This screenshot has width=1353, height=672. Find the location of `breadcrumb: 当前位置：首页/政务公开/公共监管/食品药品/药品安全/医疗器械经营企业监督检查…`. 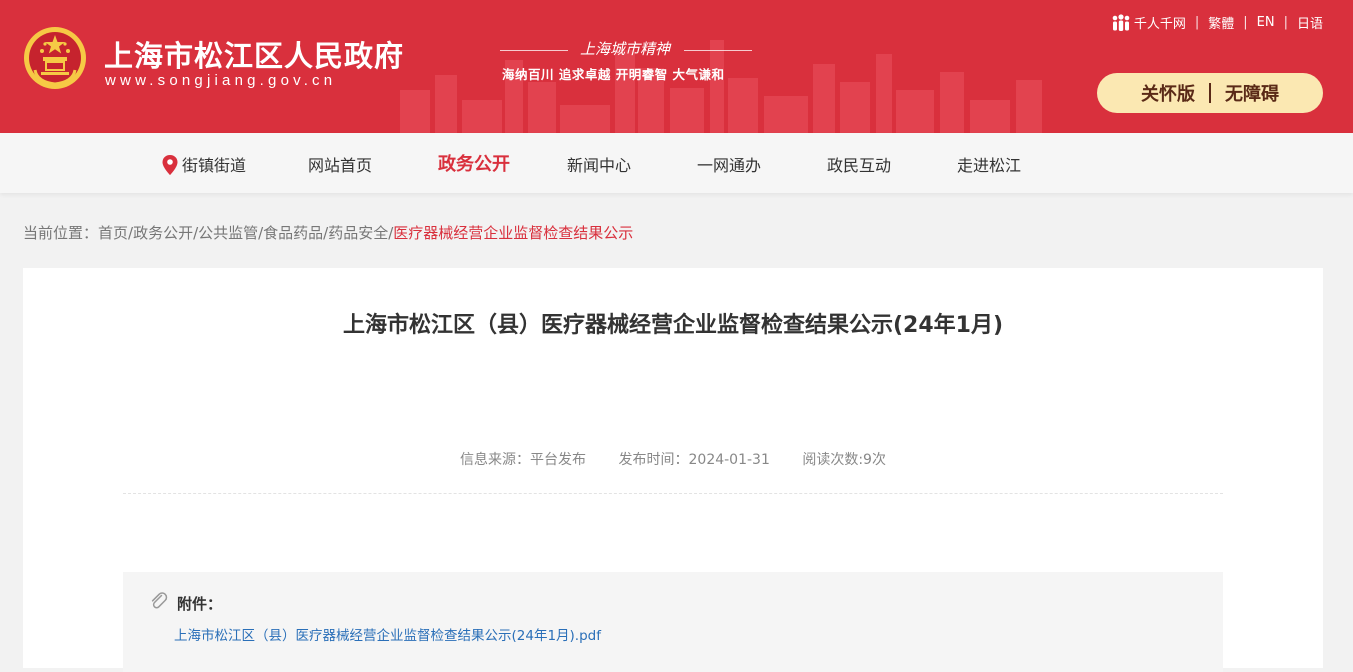

breadcrumb: 当前位置：首页/政务公开/公共监管/食品药品/药品安全/医疗器械经营企业监督检查… is located at coordinates (328, 232).